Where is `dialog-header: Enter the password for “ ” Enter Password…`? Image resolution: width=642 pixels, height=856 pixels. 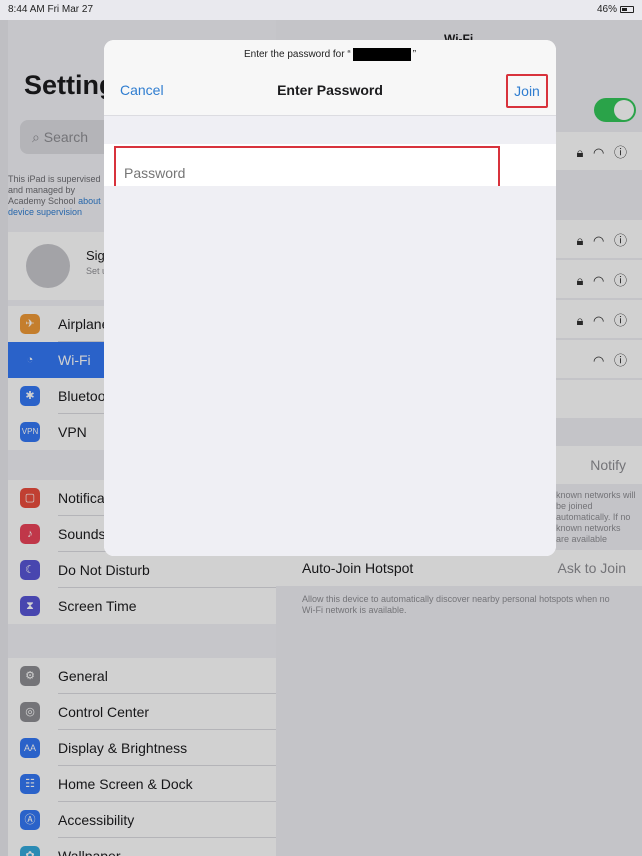
dialog-header: Enter the password for “ ” Enter Password… is located at coordinates (330, 78).